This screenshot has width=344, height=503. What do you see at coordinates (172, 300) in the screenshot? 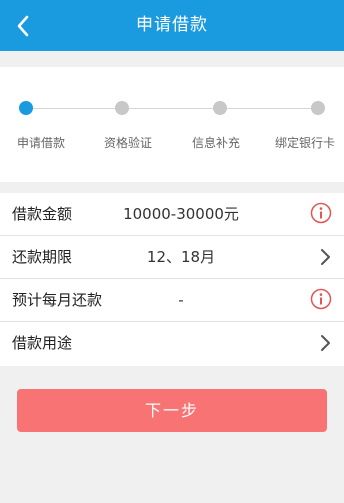
I see `form-row-monthly-repayment: 预计每月还款 -` at bounding box center [172, 300].